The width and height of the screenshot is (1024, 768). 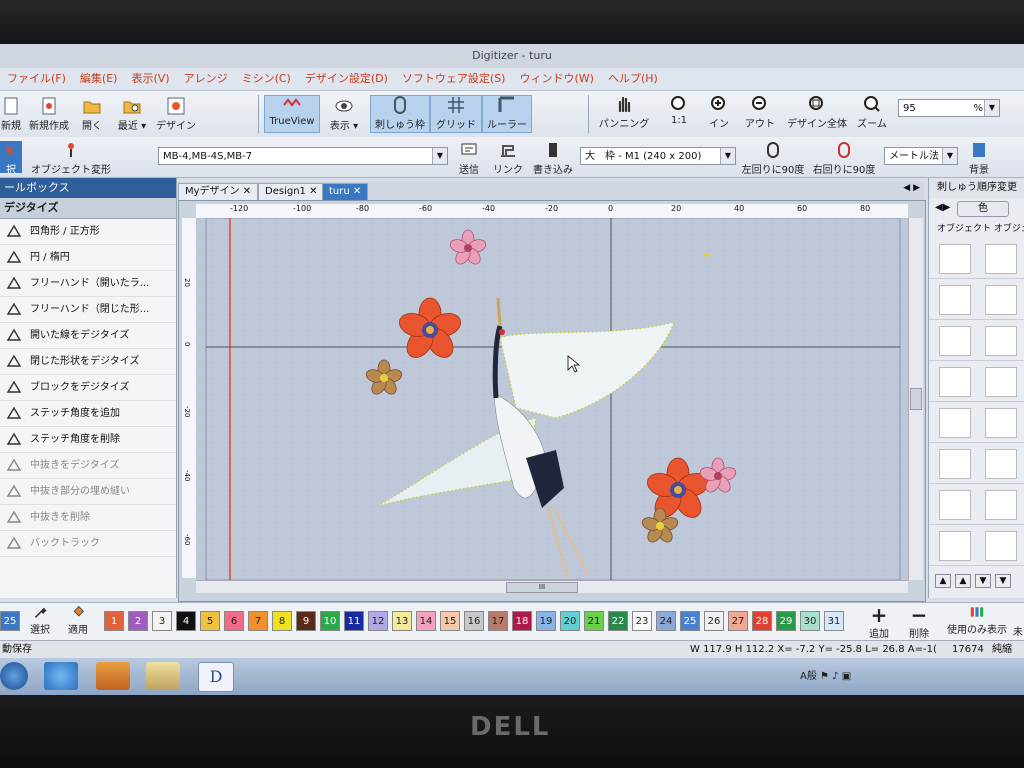 I want to click on zoom-button: ズーム, so click(x=872, y=112).